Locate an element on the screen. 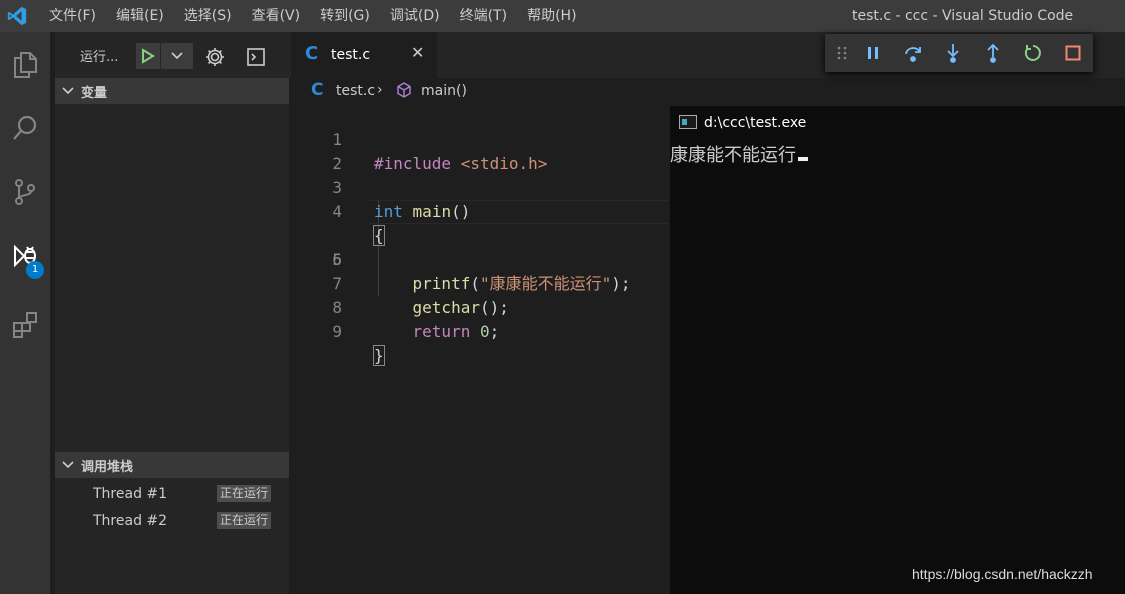 This screenshot has height=594, width=1125. run-config-dropdown is located at coordinates (177, 56).